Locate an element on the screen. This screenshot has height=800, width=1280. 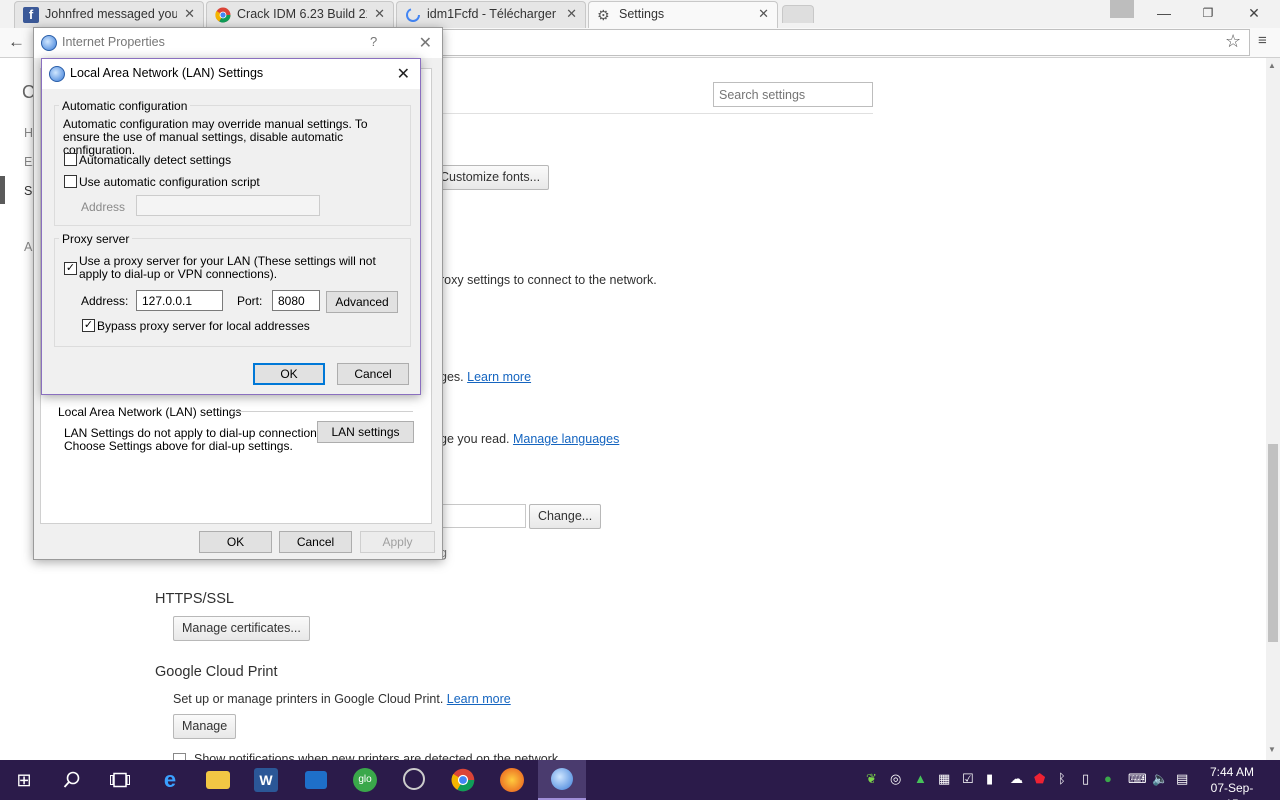
privacy-text: ges. Learn more is located at coordinates (485, 377).